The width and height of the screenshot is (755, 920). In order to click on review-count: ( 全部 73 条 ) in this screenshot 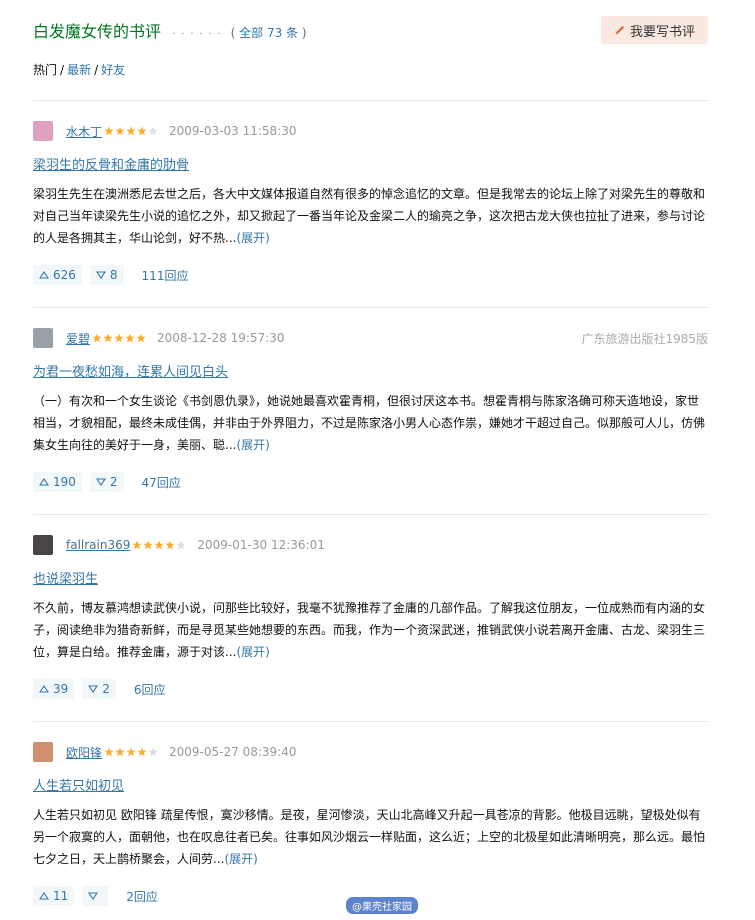, I will do `click(269, 33)`.